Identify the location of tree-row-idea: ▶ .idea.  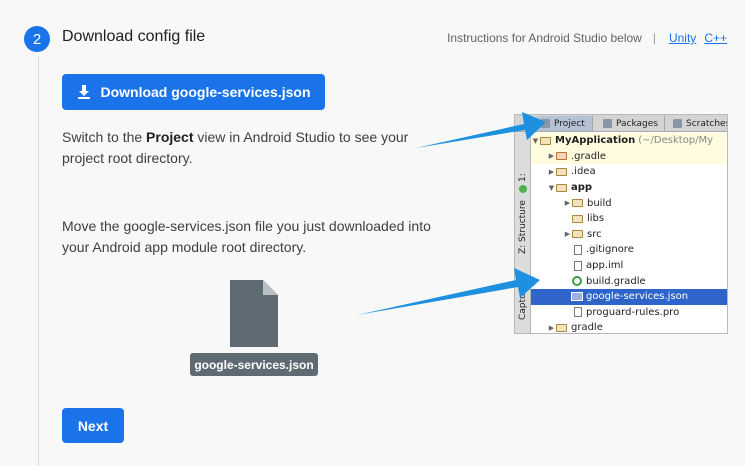
(572, 172).